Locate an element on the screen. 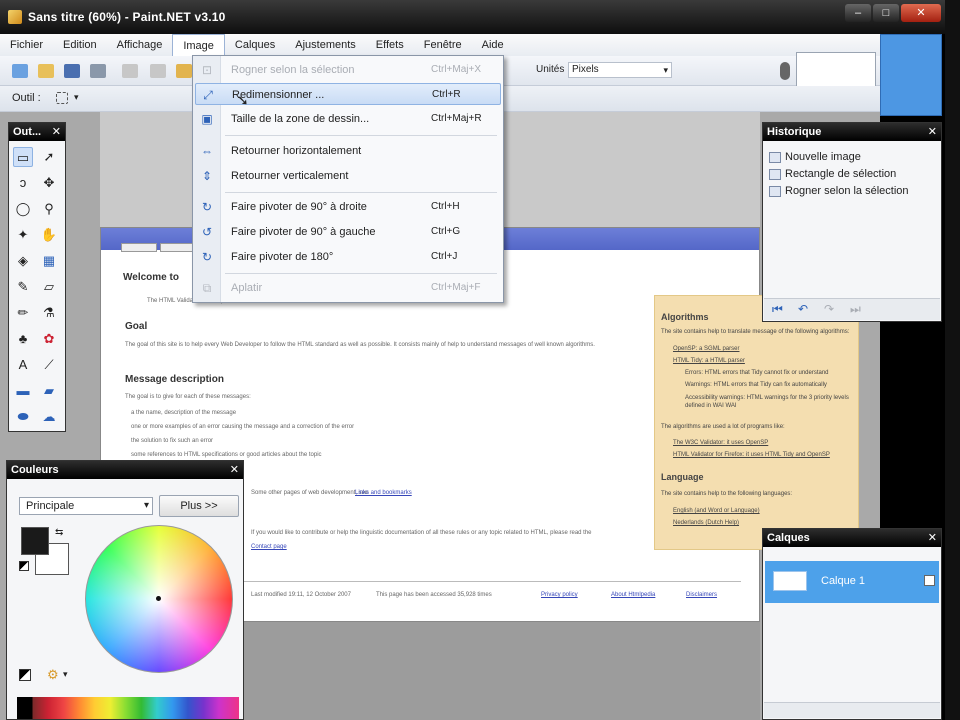  menu-fenetre: Fenêtre is located at coordinates (443, 45).